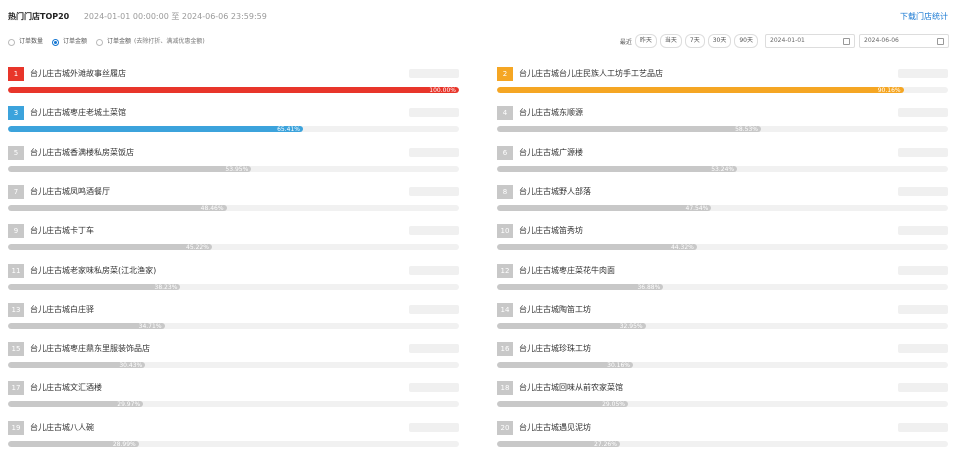 This screenshot has width=957, height=457. What do you see at coordinates (233, 271) in the screenshot?
I see `ranking-row: 11 台儿庄古城老家味私房菜(江北渔家)` at bounding box center [233, 271].